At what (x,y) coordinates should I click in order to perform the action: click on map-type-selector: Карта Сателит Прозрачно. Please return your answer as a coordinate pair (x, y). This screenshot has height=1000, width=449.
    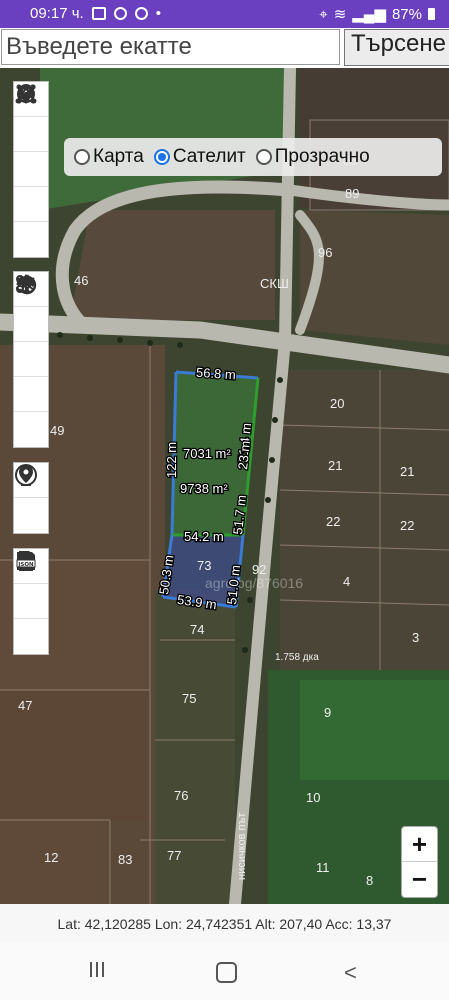
    Looking at the image, I should click on (253, 157).